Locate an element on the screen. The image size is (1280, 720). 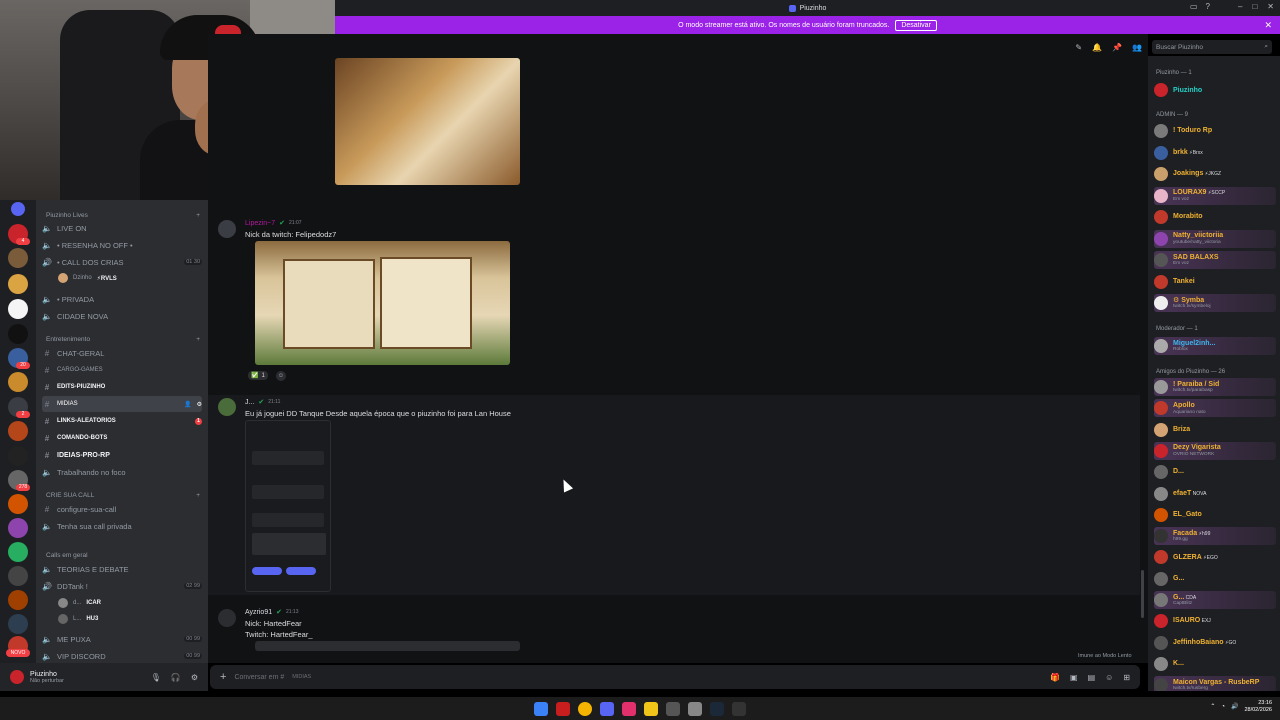
chrome-icon is located at coordinates (585, 708).